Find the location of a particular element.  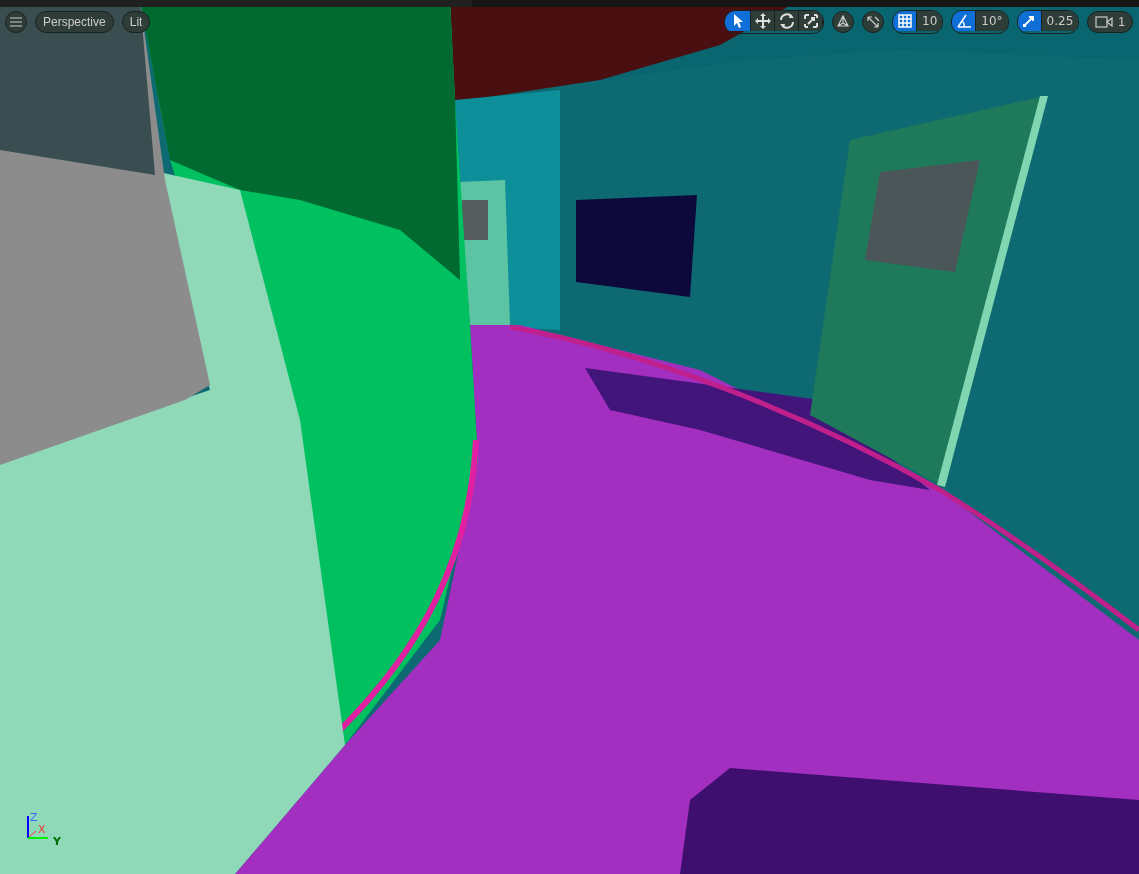

rotate-icon is located at coordinates (786, 21).